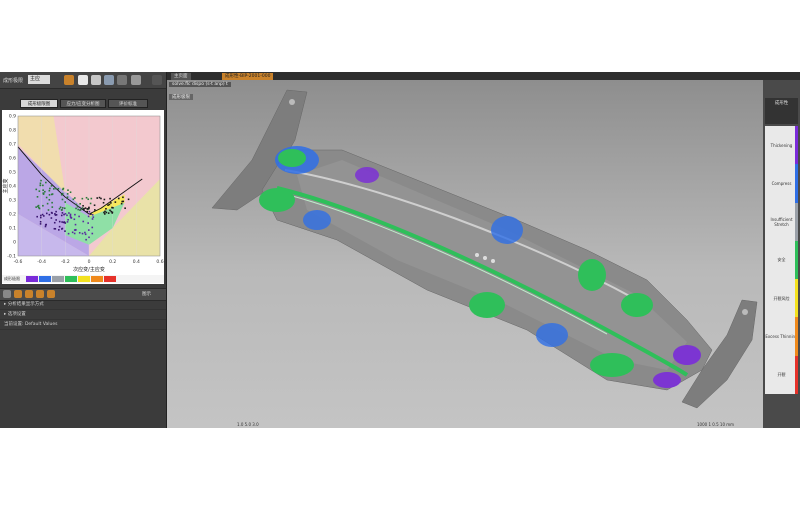 The image size is (800, 508). Describe the element at coordinates (12, 187) in the screenshot. I see `y-tick-5: 0.4` at that location.